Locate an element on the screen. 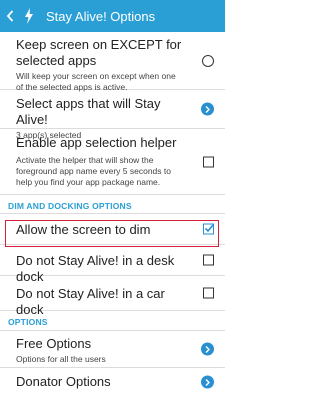 The width and height of the screenshot is (320, 400). select-apps-title: Select apps that will Stay Alive! is located at coordinates (88, 111).